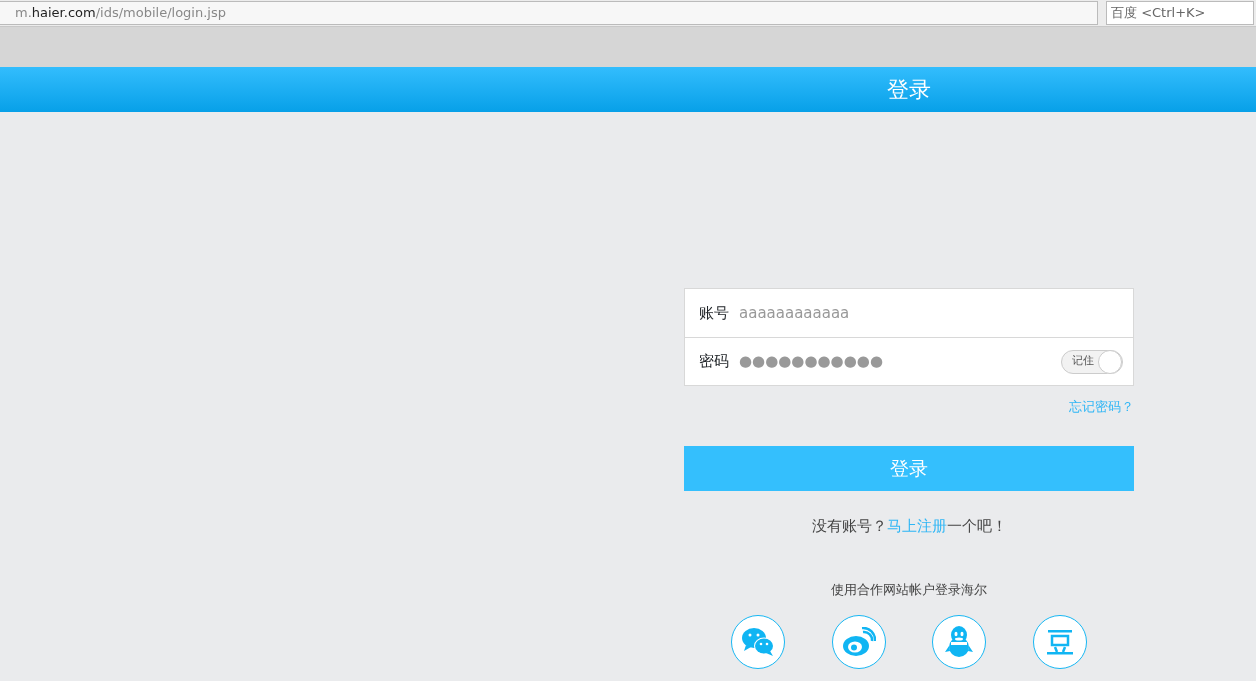 This screenshot has width=1256, height=681. I want to click on douban-glyph-icon, so click(1059, 642).